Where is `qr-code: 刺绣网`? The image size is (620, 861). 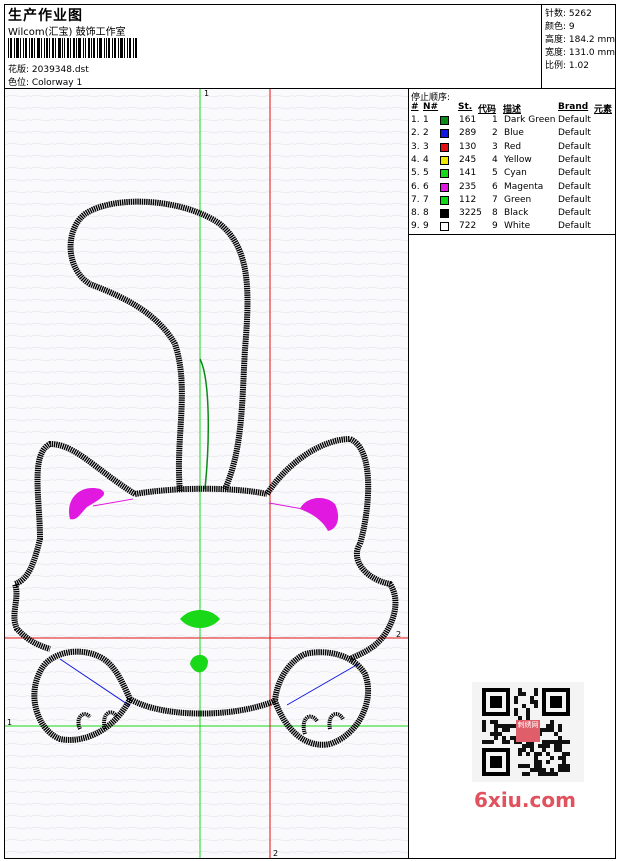
qr-code: 刺绣网 is located at coordinates (528, 732).